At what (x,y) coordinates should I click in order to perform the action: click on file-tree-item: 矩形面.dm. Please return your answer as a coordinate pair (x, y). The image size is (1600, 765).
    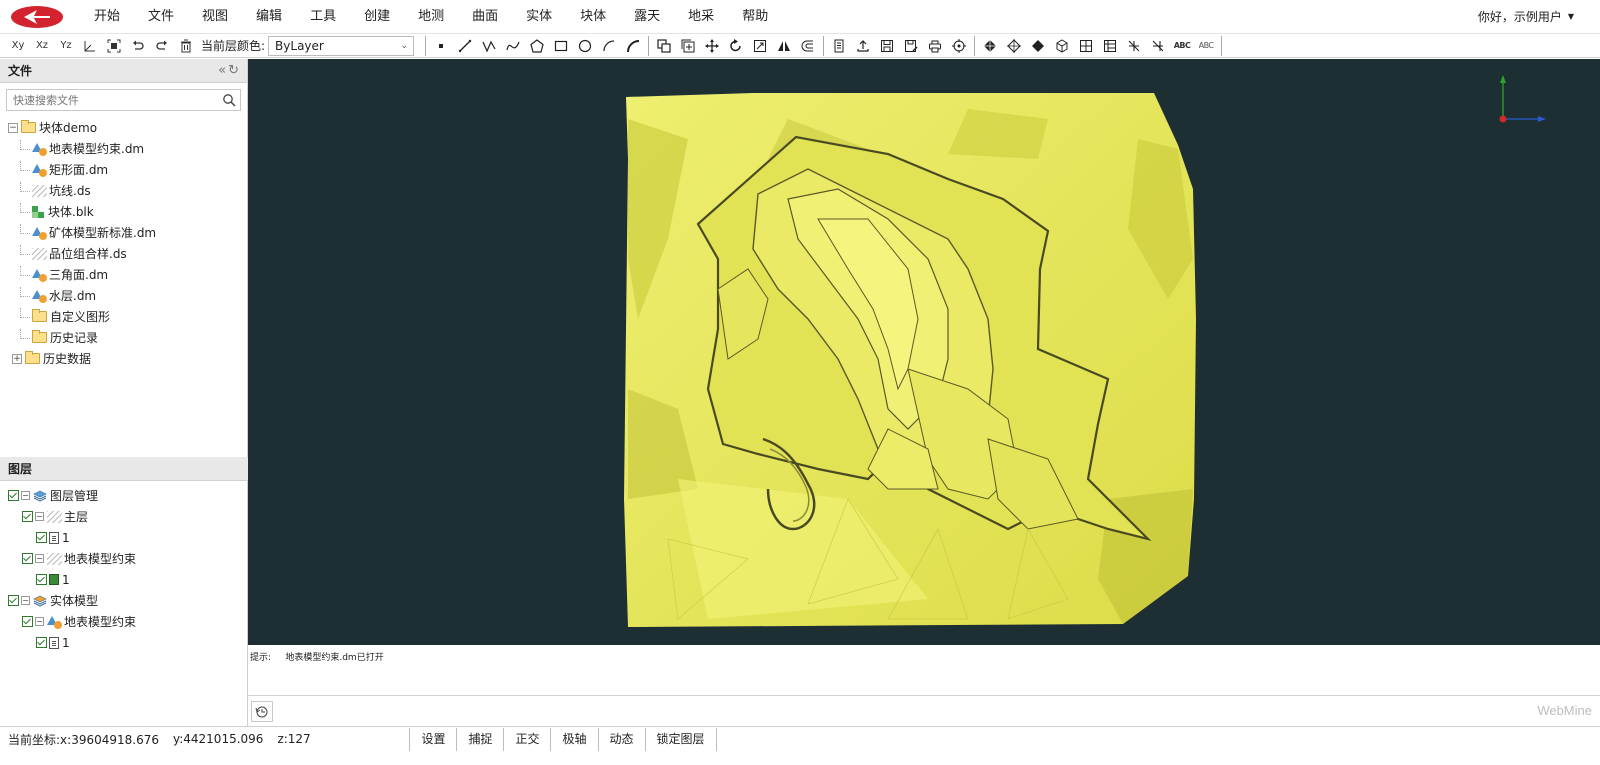
    Looking at the image, I should click on (127, 169).